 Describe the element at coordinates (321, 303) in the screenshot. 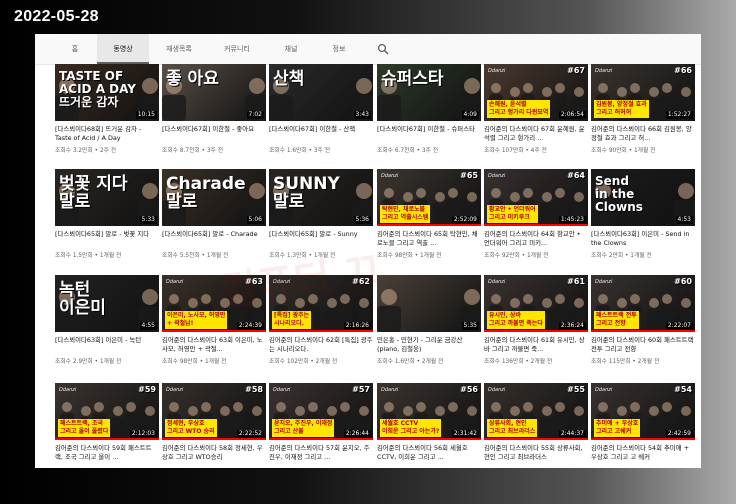

I see `video-thumbnail: Ddanzi #62 [특집] 광주는 시나리오다. 2:16:26` at that location.